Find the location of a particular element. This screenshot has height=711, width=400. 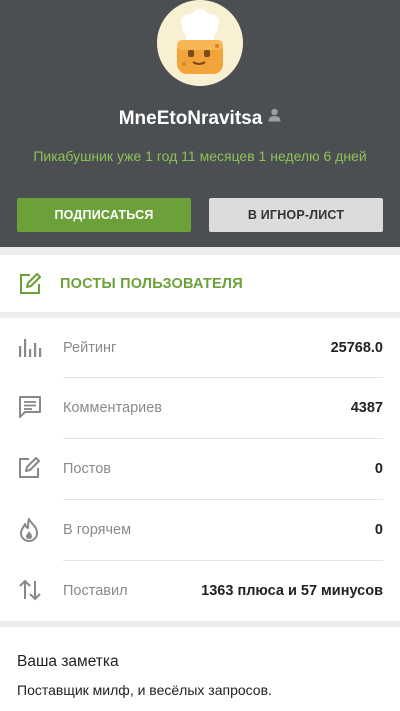

chef-cookie-avatar-icon is located at coordinates (200, 43).